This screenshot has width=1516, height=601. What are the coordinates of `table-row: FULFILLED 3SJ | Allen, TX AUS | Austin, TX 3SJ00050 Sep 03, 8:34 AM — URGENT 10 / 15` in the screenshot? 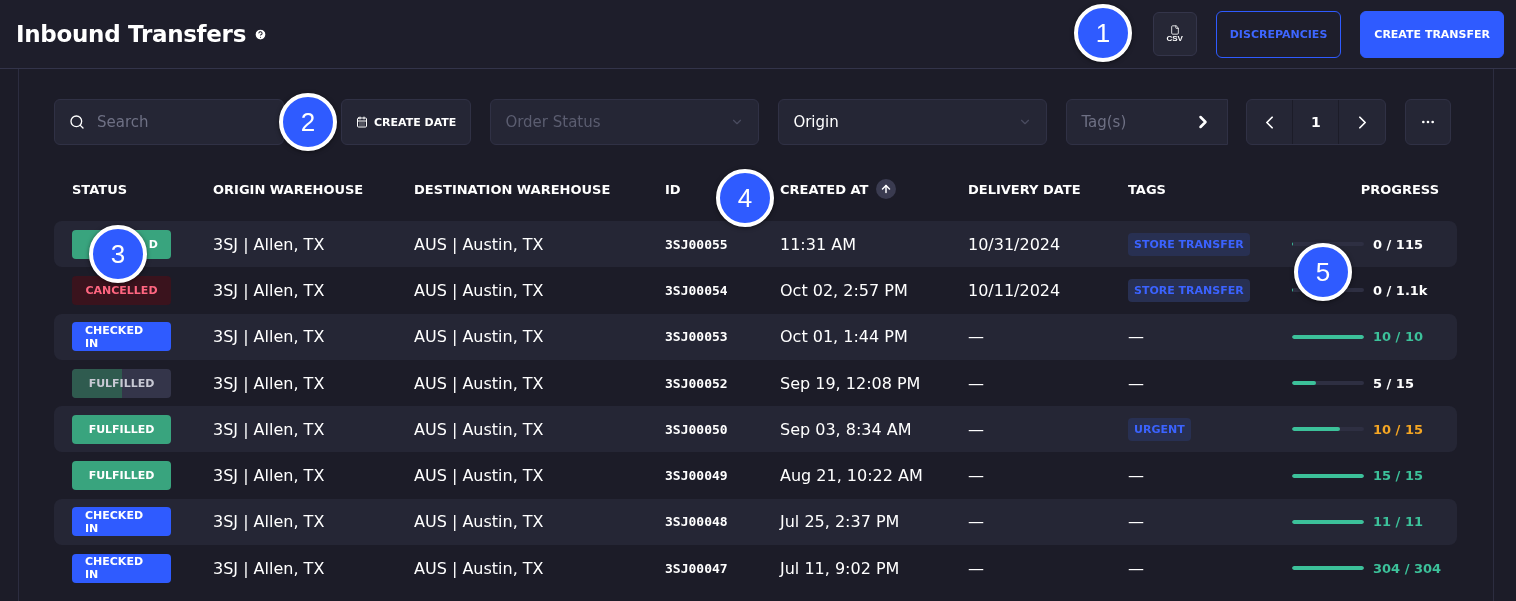 It's located at (755, 429).